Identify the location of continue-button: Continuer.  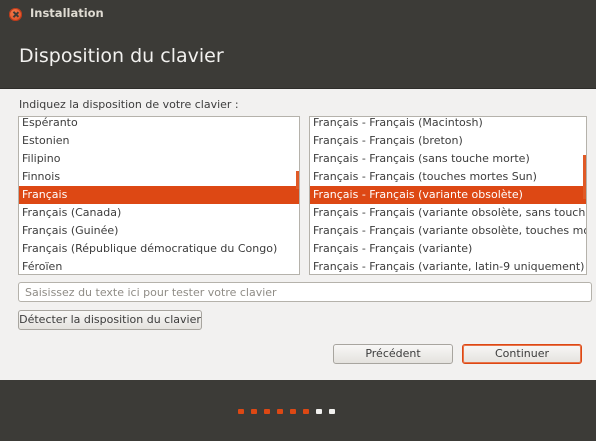
(522, 354).